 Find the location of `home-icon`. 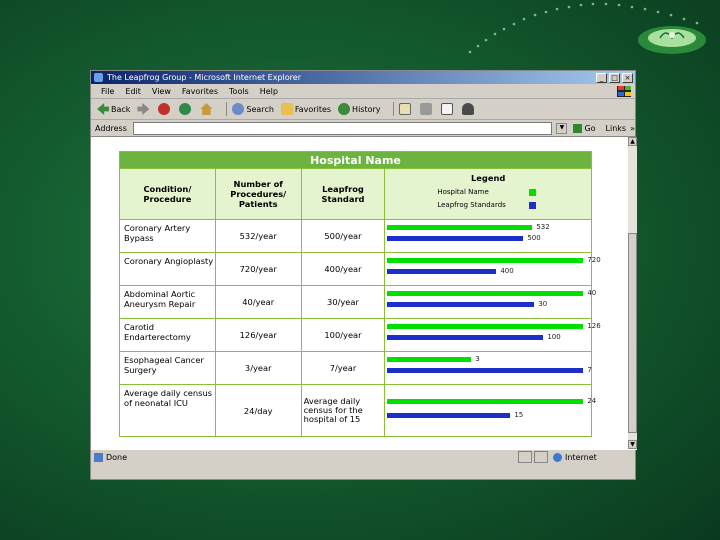

home-icon is located at coordinates (206, 109).